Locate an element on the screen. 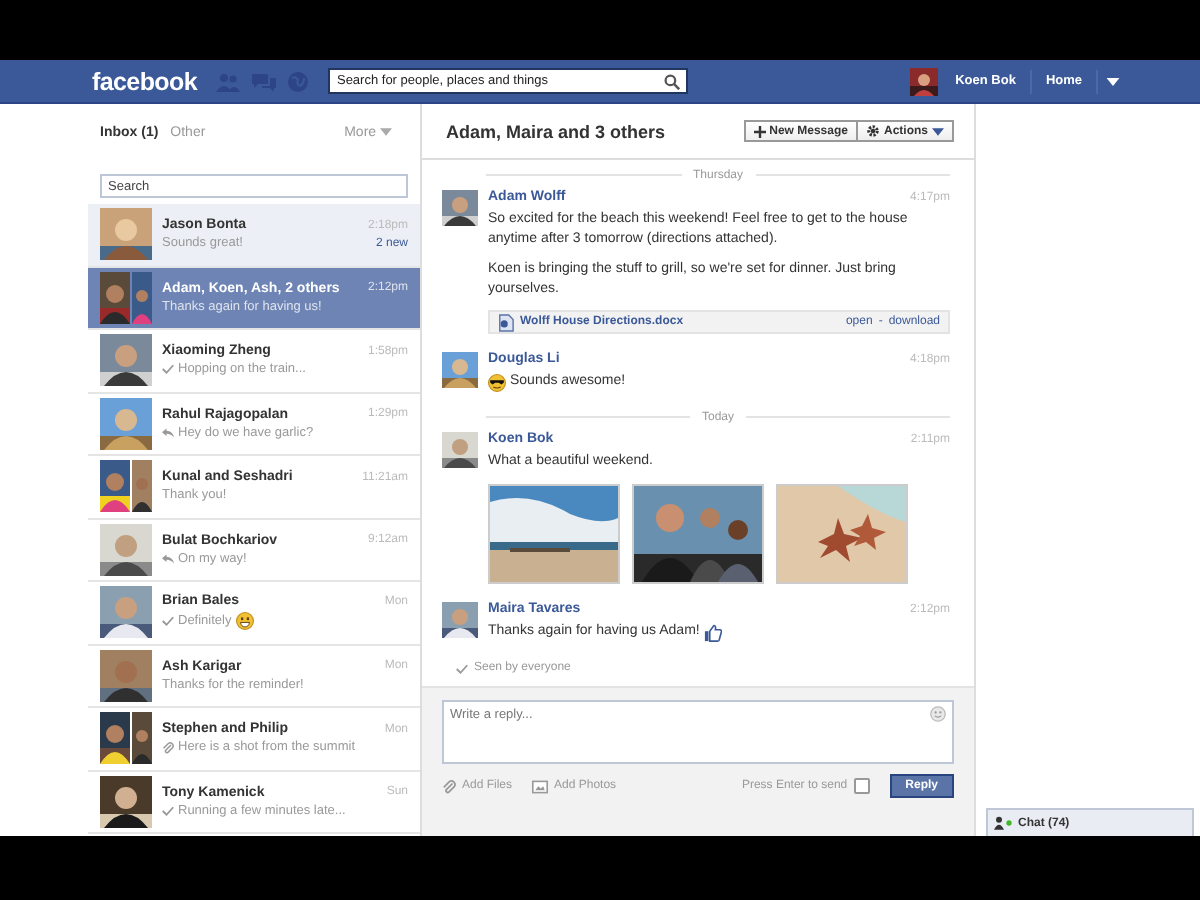  thumbs-up-icon is located at coordinates (712, 632).